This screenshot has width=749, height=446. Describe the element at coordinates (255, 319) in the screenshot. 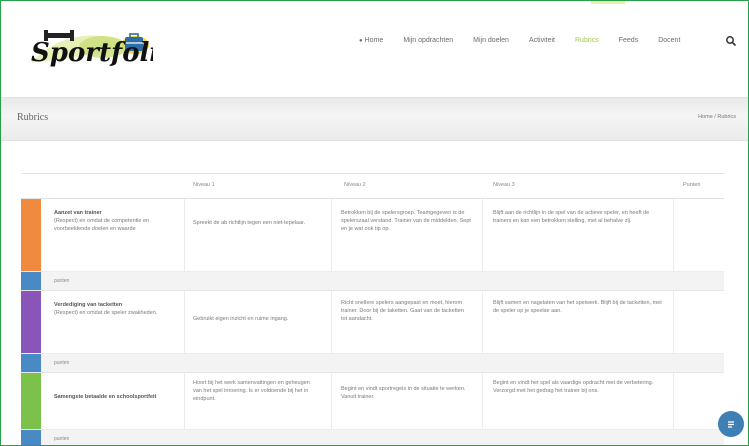

I see `level-1-cell: Gebruikt eigen inzicht en ruime ingang.` at that location.